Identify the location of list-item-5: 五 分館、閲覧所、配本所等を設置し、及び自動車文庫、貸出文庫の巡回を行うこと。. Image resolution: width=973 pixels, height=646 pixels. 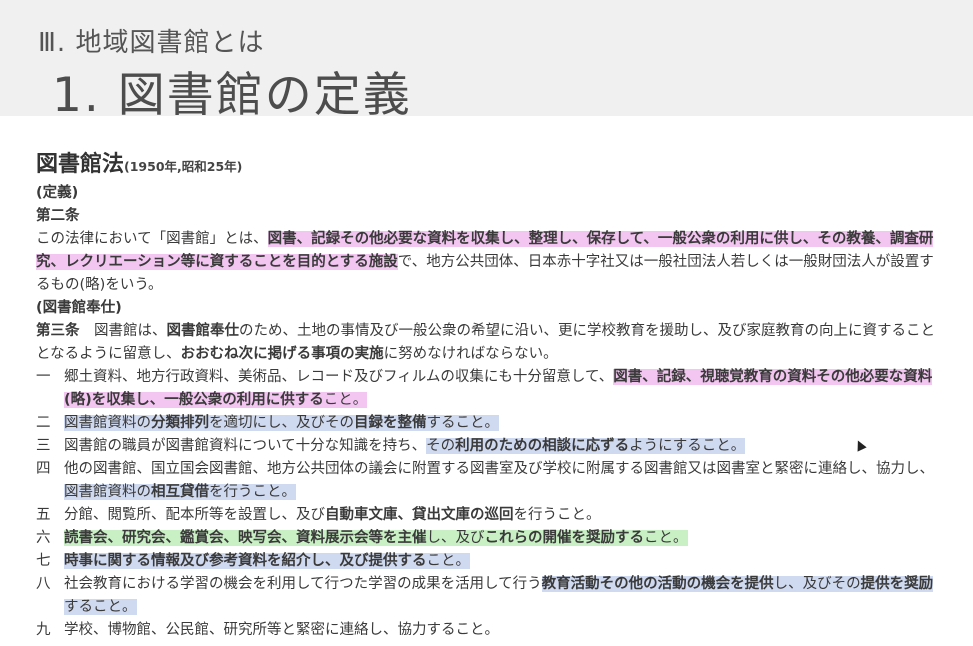
(488, 515).